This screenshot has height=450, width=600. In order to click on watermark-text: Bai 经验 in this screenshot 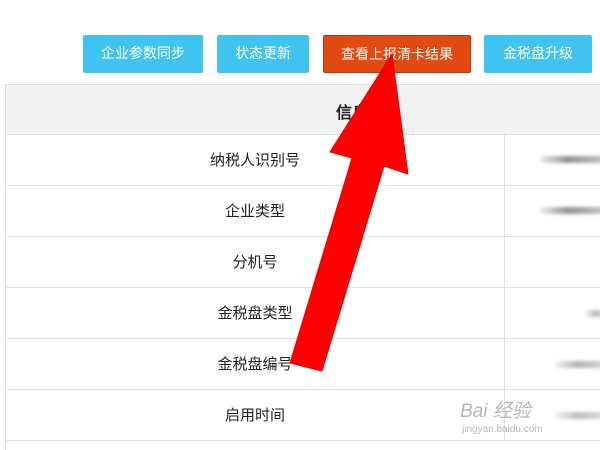, I will do `click(495, 411)`.